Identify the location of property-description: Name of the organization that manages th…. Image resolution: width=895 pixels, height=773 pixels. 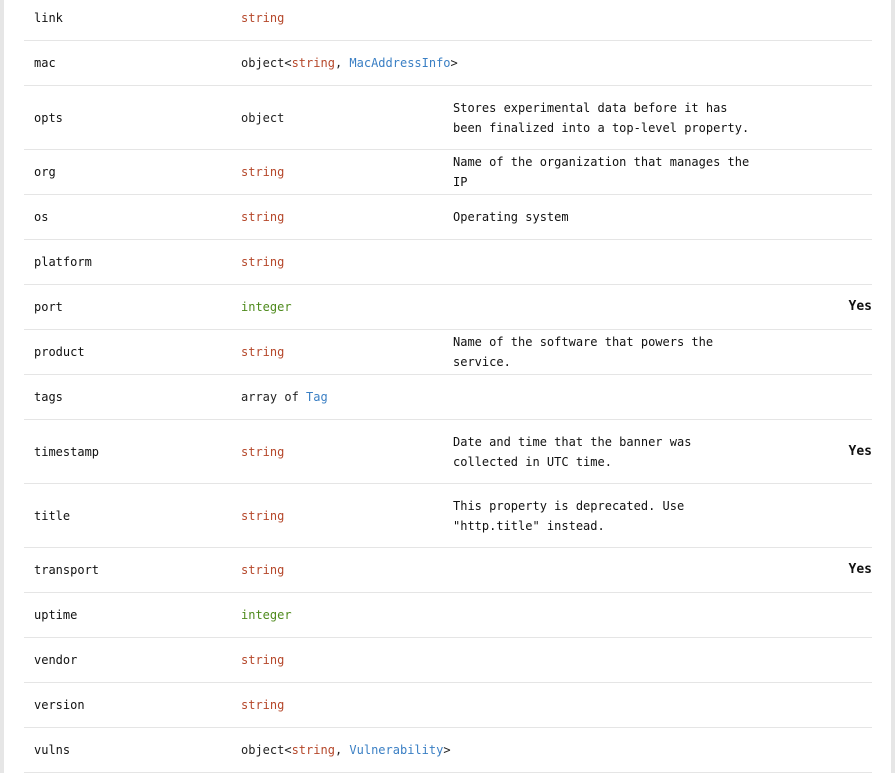
(607, 172).